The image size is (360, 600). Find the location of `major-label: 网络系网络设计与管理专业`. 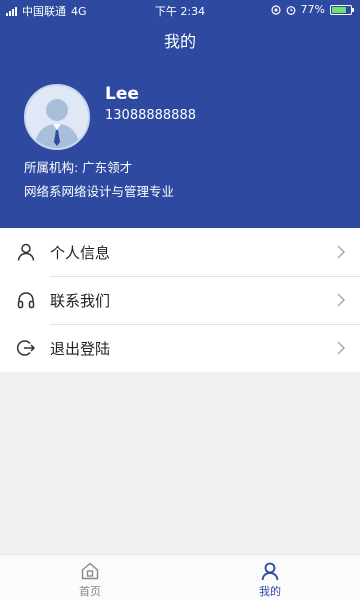

major-label: 网络系网络设计与管理专业 is located at coordinates (99, 191).